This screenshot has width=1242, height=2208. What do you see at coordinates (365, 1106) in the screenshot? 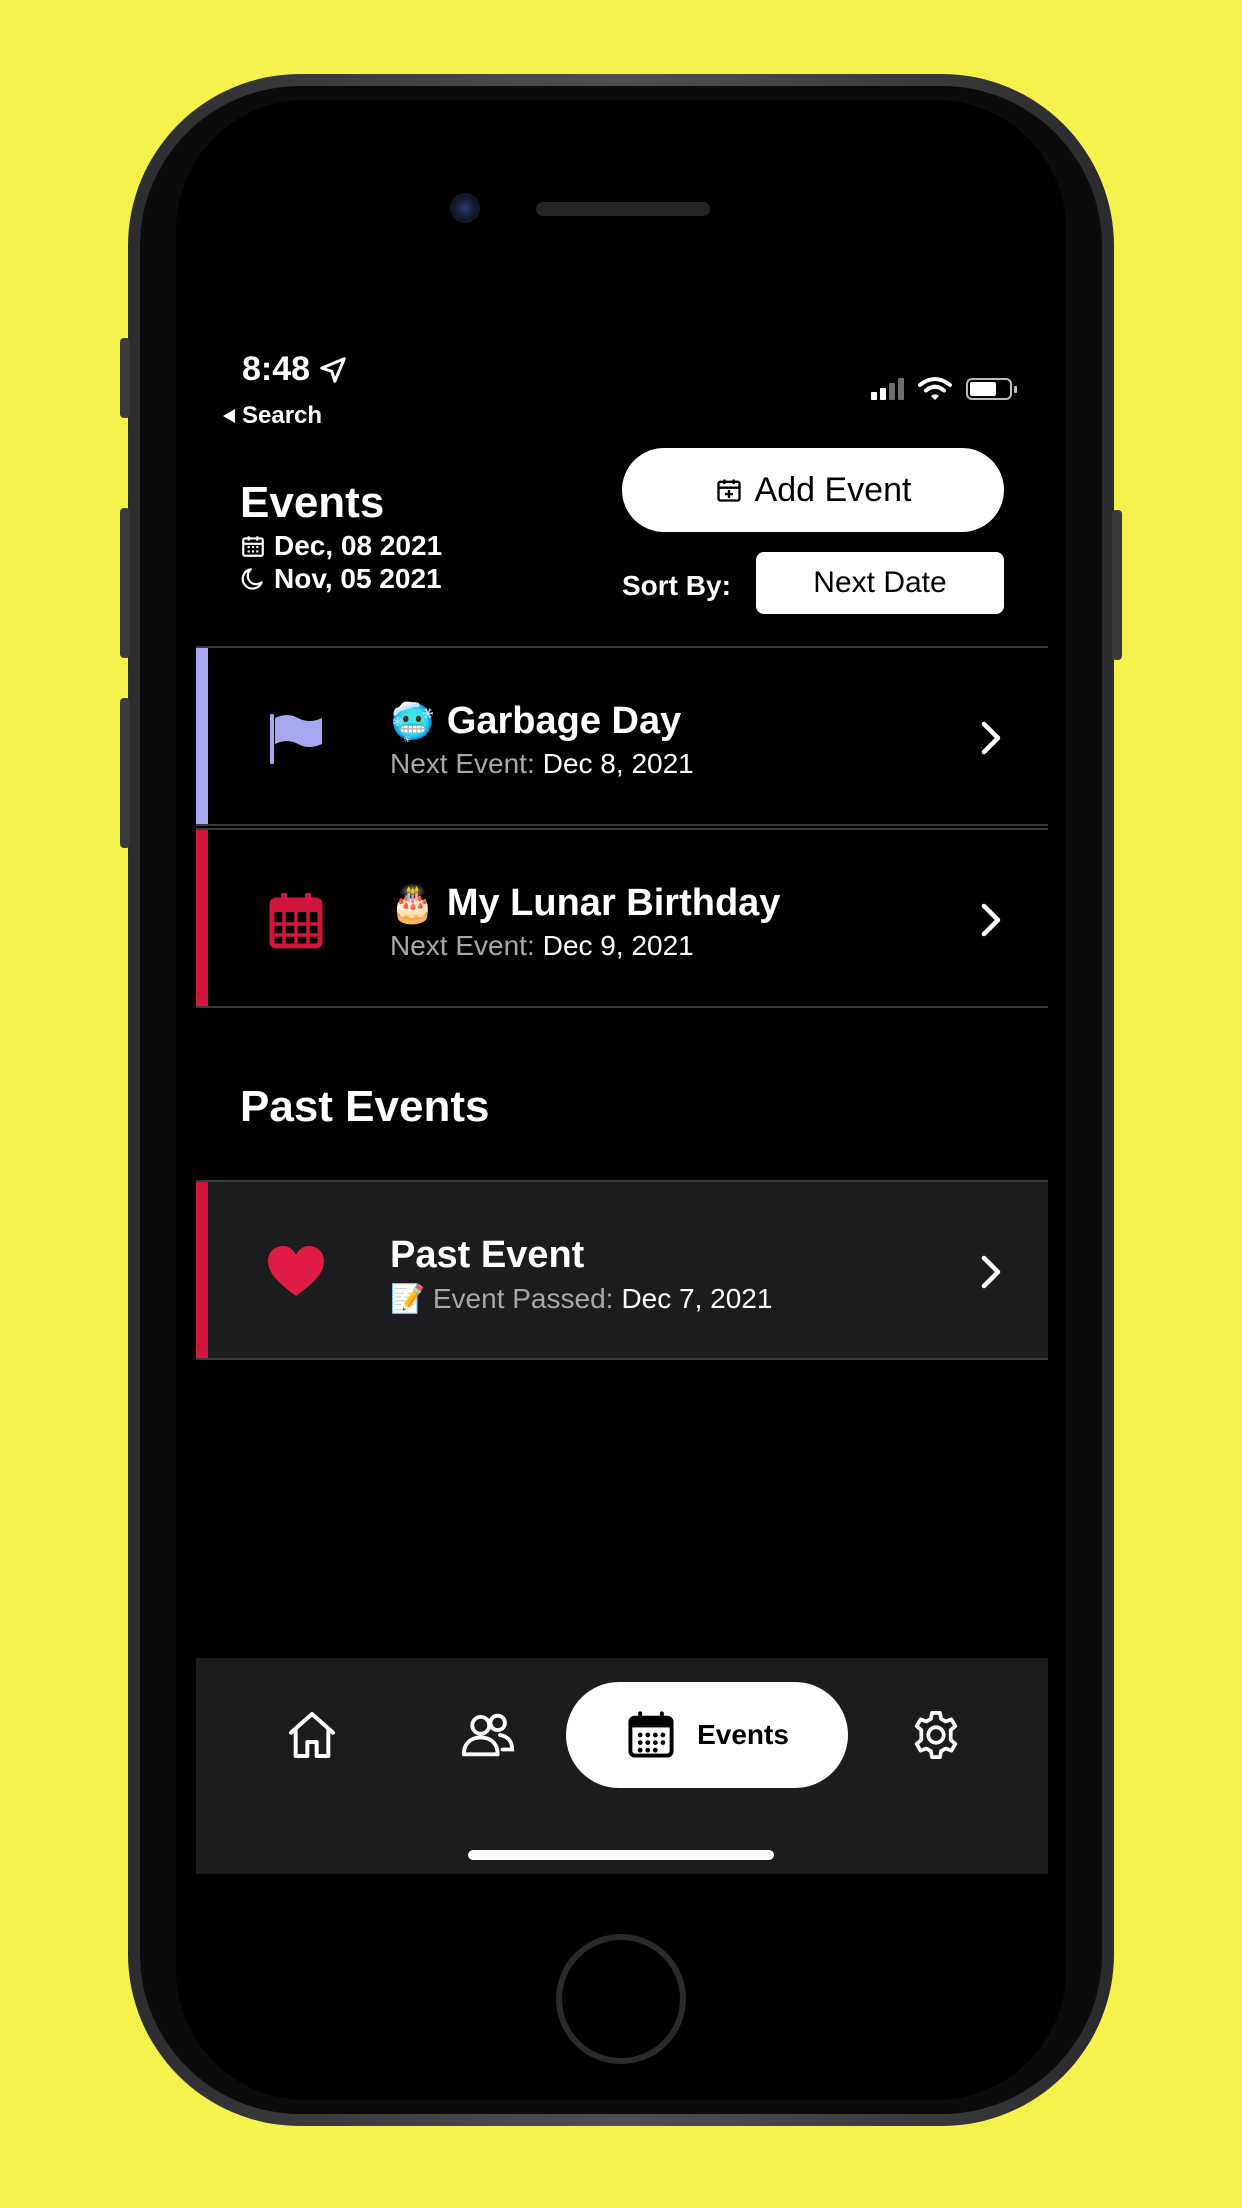
I see `past-events-heading: Past Events` at bounding box center [365, 1106].